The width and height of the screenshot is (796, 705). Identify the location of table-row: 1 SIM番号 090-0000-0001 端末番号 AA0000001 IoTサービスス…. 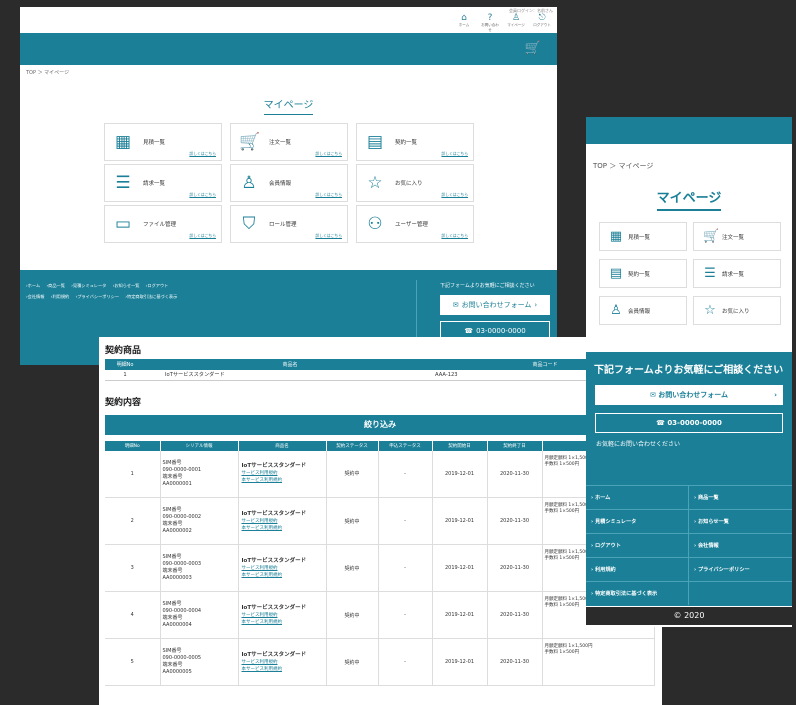
(380, 474).